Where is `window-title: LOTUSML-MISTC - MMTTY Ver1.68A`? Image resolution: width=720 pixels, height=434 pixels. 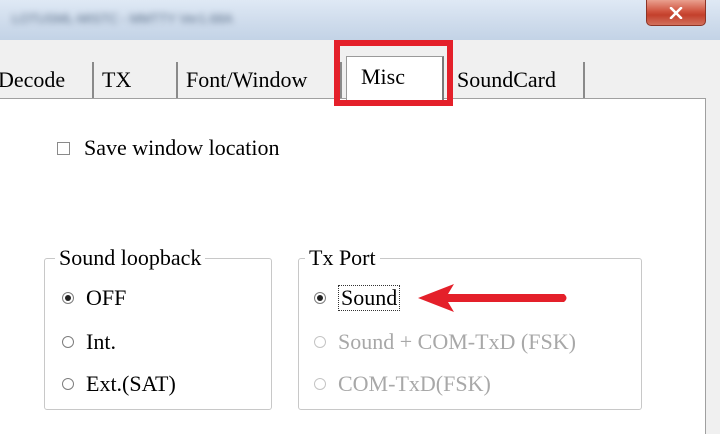
window-title: LOTUSML-MISTC - MMTTY Ver1.68A is located at coordinates (122, 18).